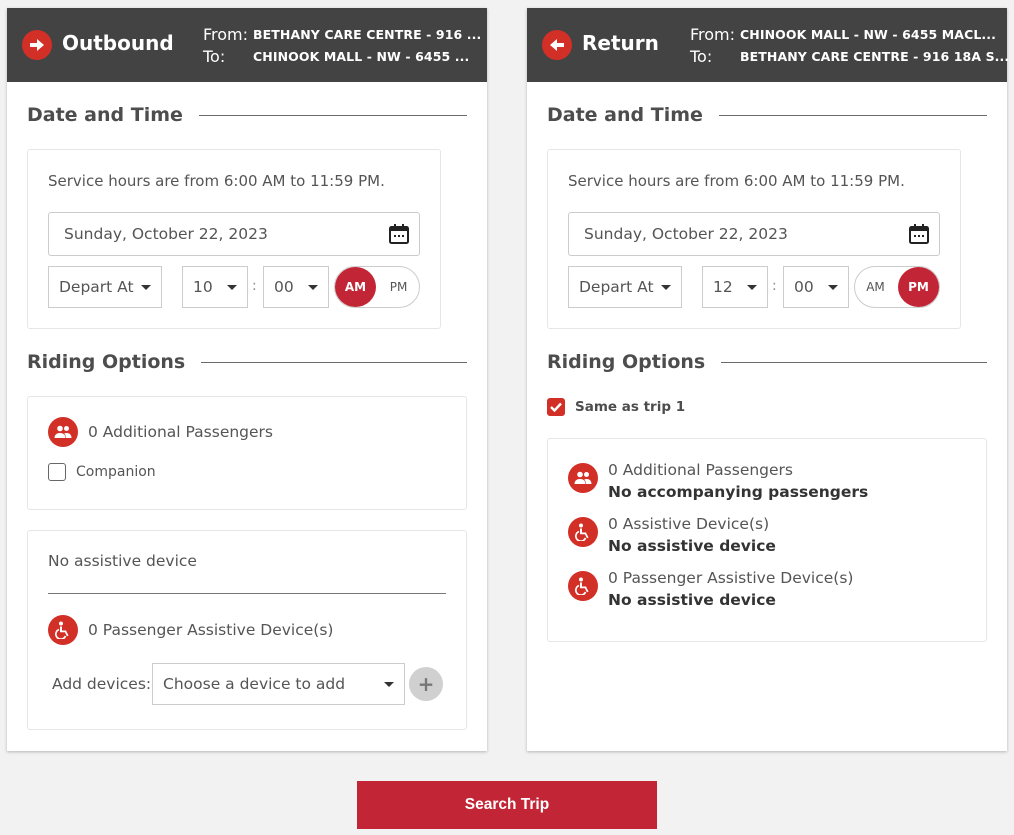 This screenshot has width=1014, height=835. I want to click on summary-detail: No assistive device, so click(692, 600).